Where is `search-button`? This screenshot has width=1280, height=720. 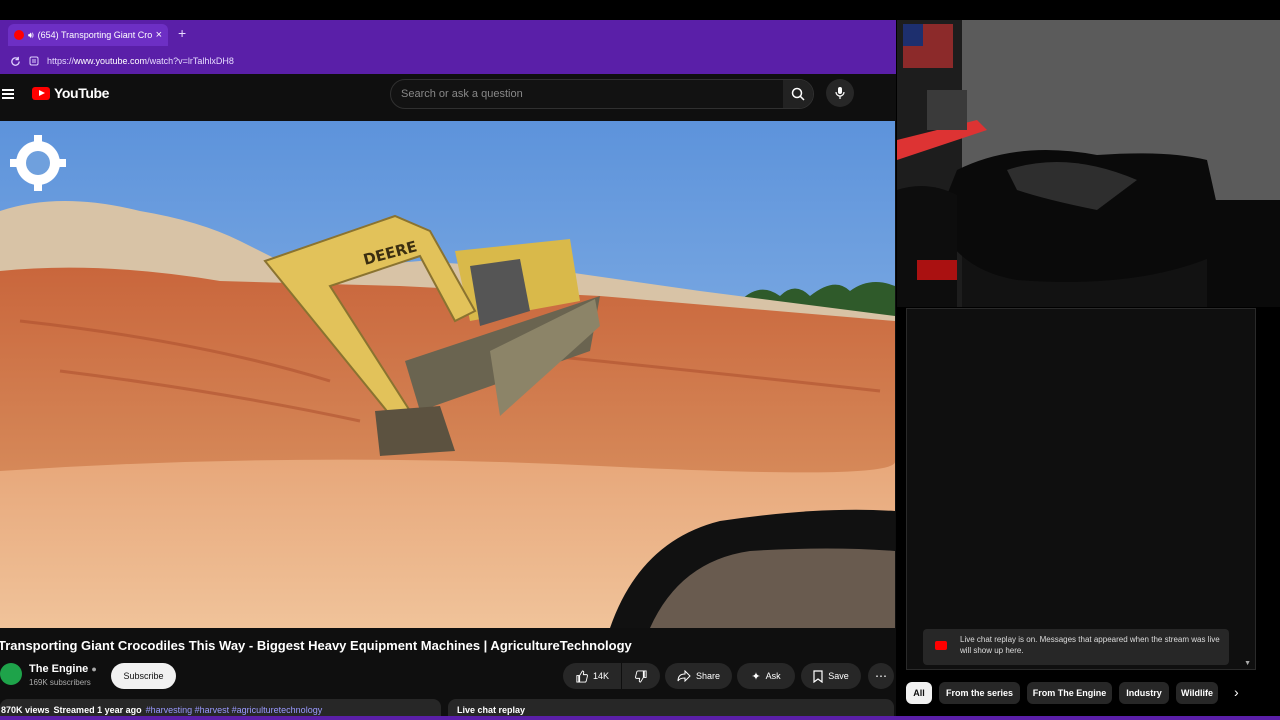
search-button is located at coordinates (798, 94).